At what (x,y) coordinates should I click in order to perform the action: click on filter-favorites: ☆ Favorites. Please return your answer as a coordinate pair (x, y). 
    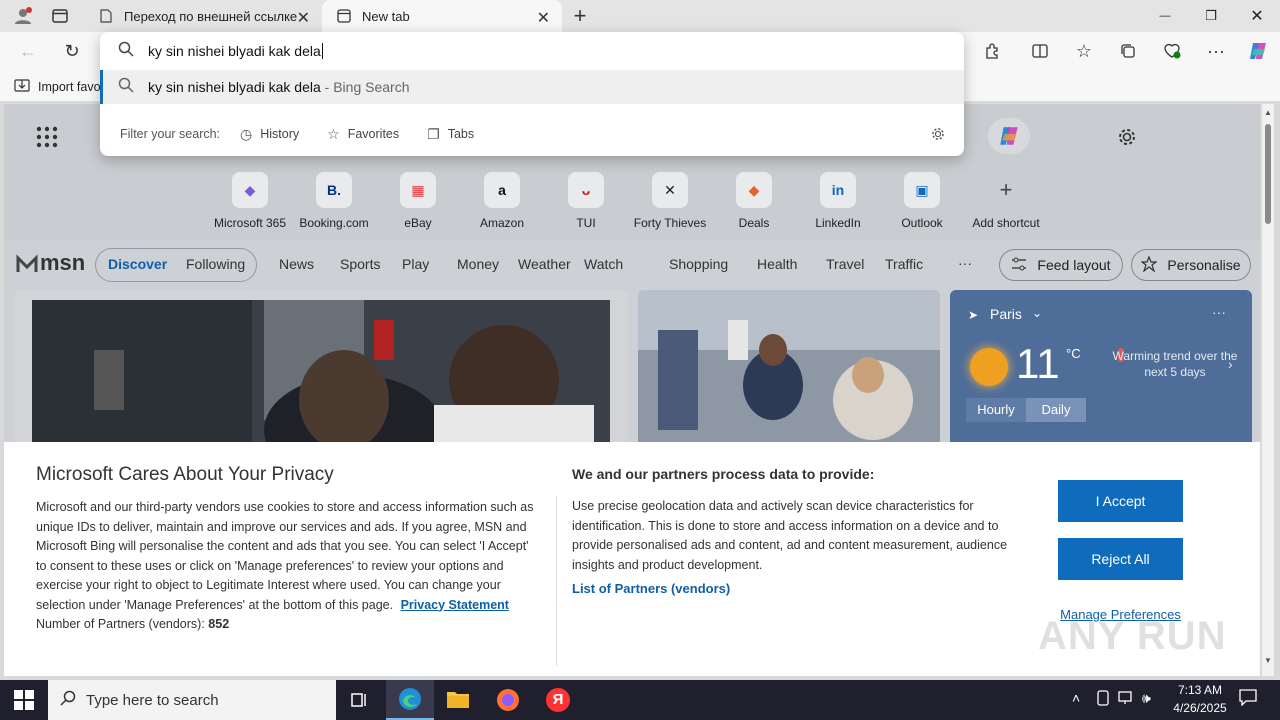
    Looking at the image, I should click on (363, 134).